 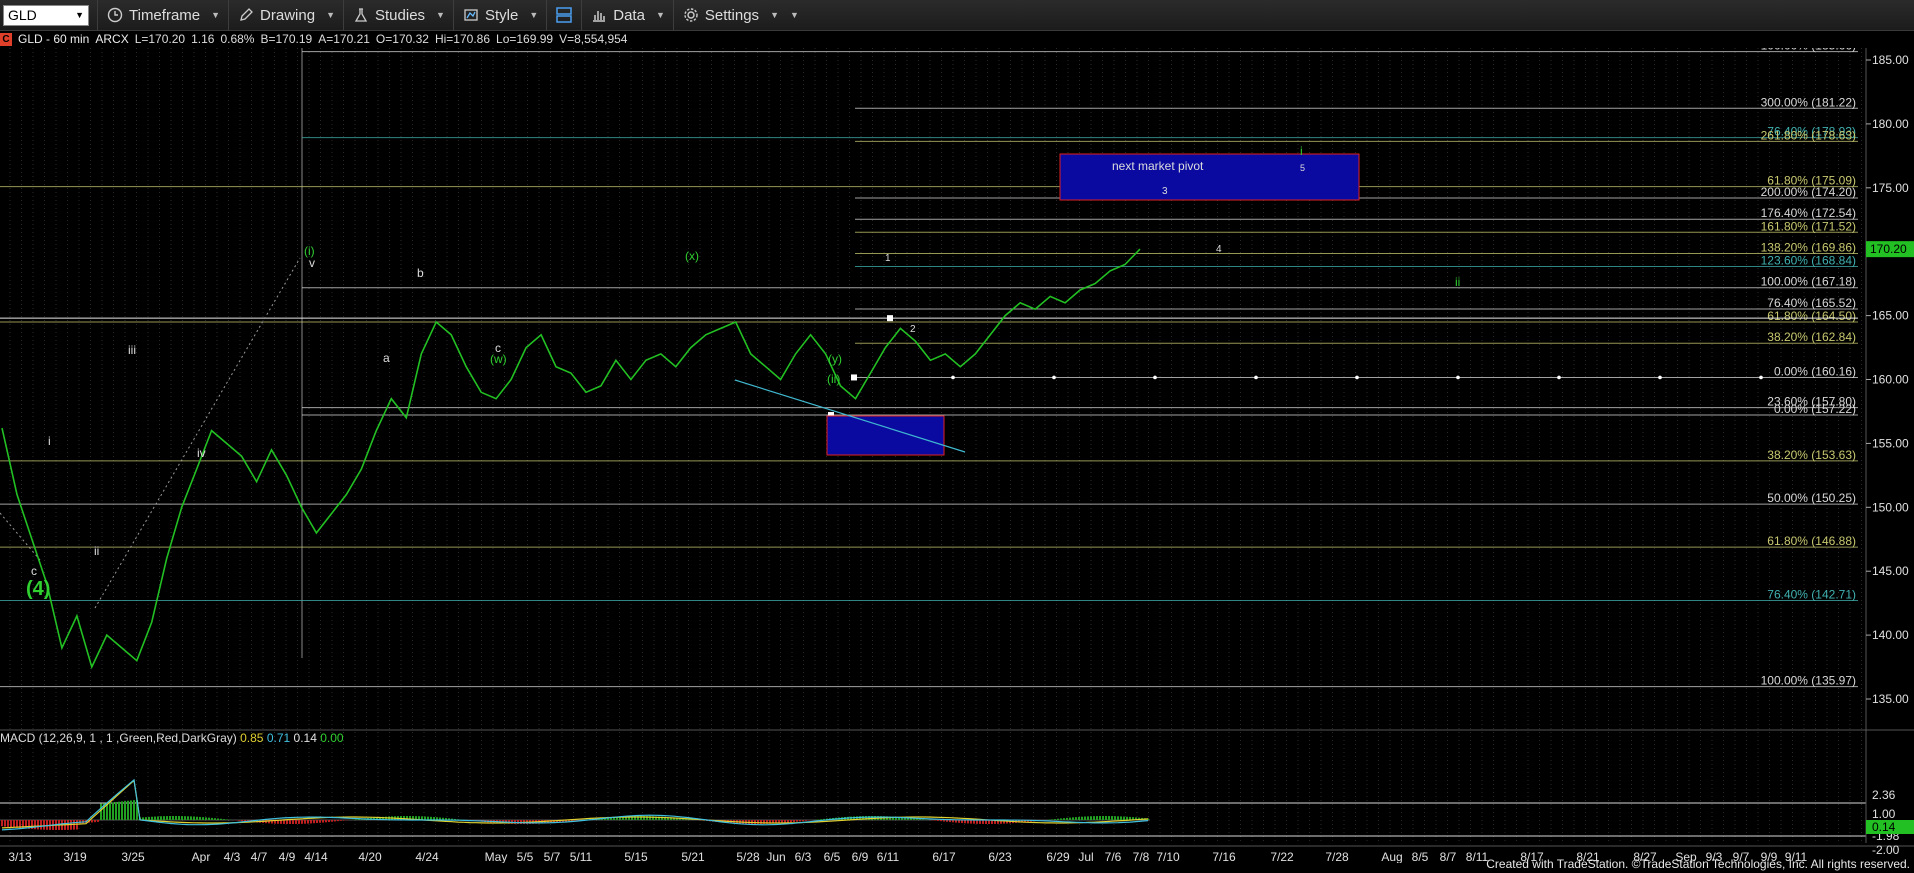 I want to click on flask-icon, so click(x=361, y=15).